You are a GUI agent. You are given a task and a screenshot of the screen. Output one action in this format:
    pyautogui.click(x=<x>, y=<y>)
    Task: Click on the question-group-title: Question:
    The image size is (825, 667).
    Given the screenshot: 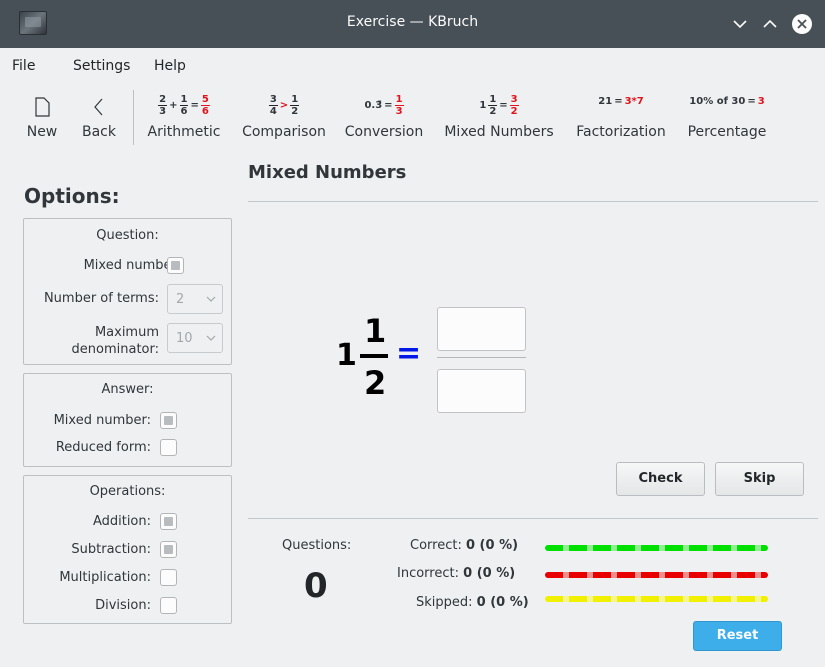 What is the action you would take?
    pyautogui.click(x=127, y=235)
    